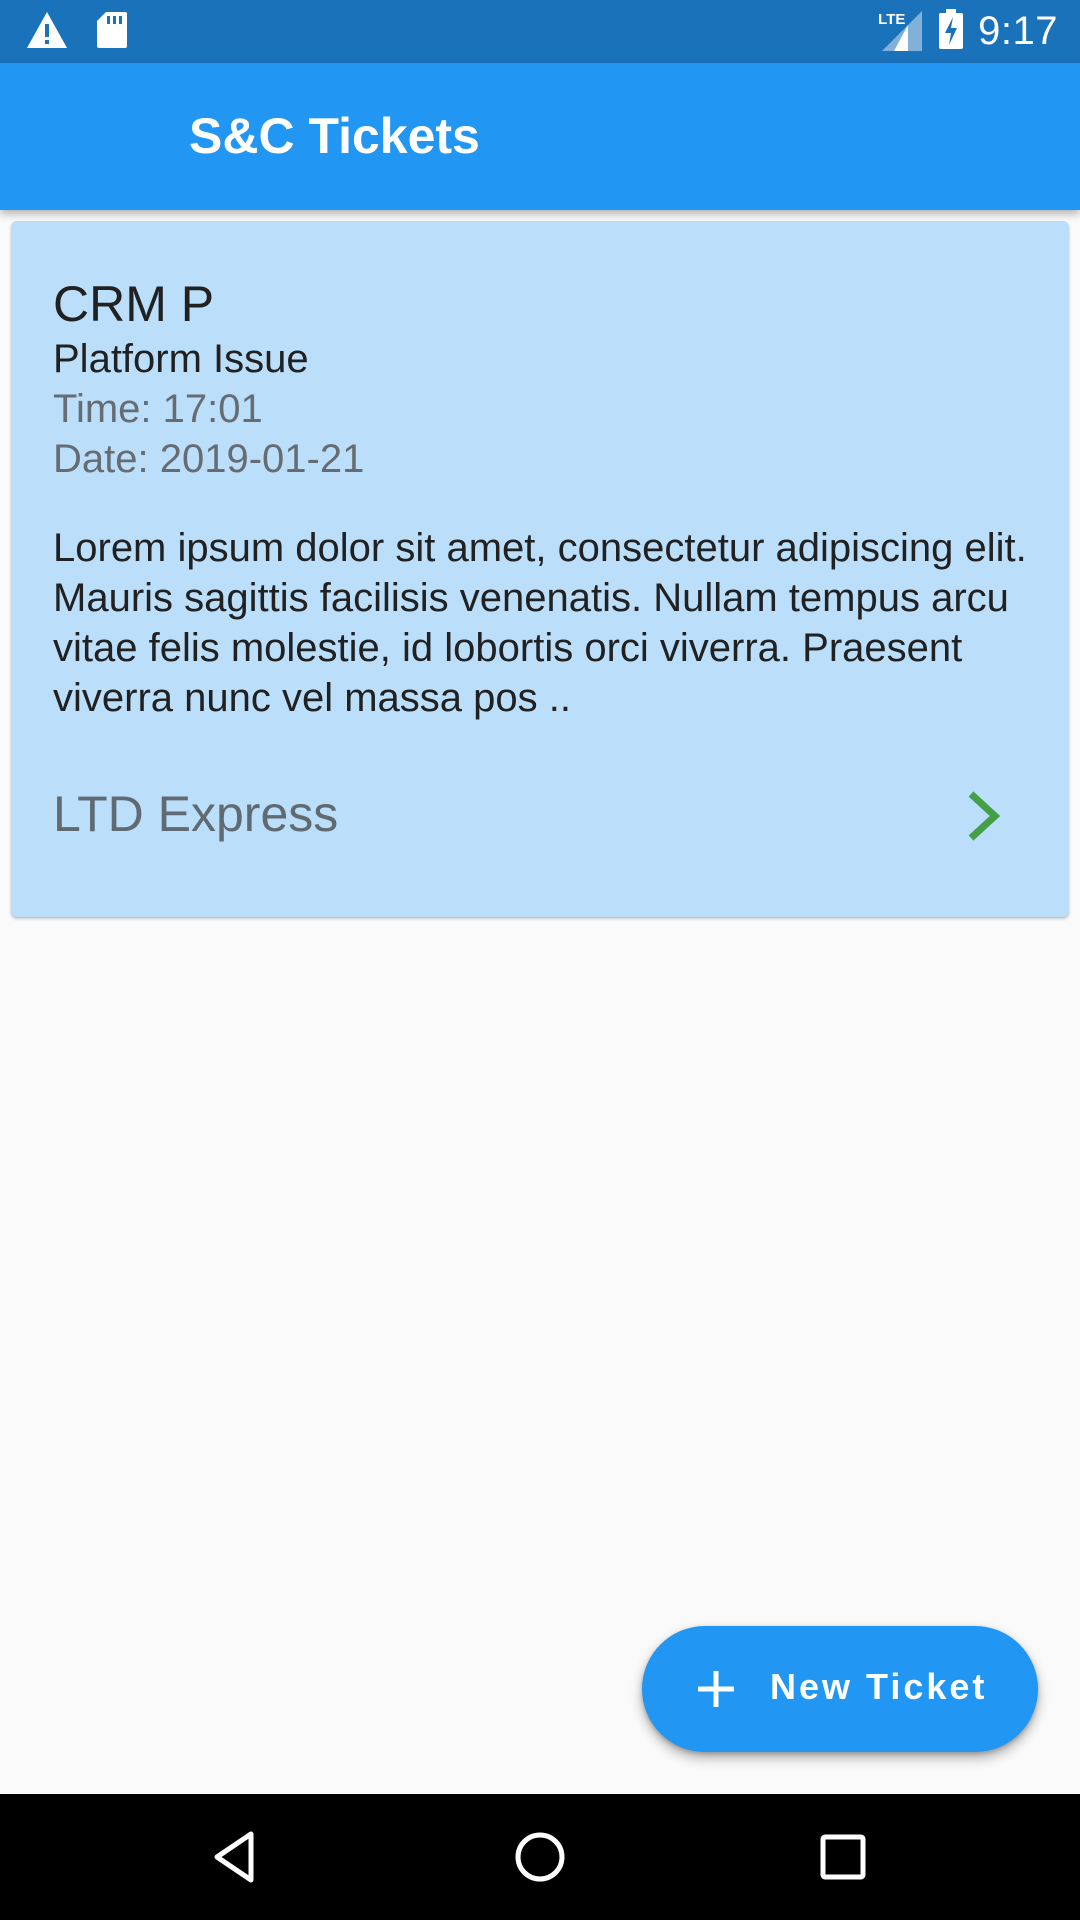  I want to click on plus-icon, so click(716, 1689).